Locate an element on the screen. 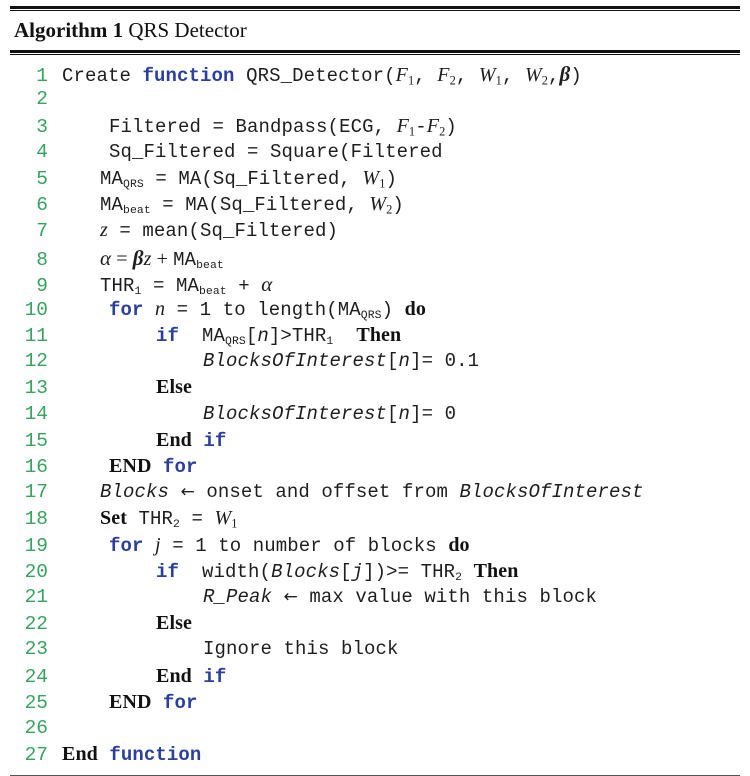  keyword-for: for is located at coordinates (180, 702).